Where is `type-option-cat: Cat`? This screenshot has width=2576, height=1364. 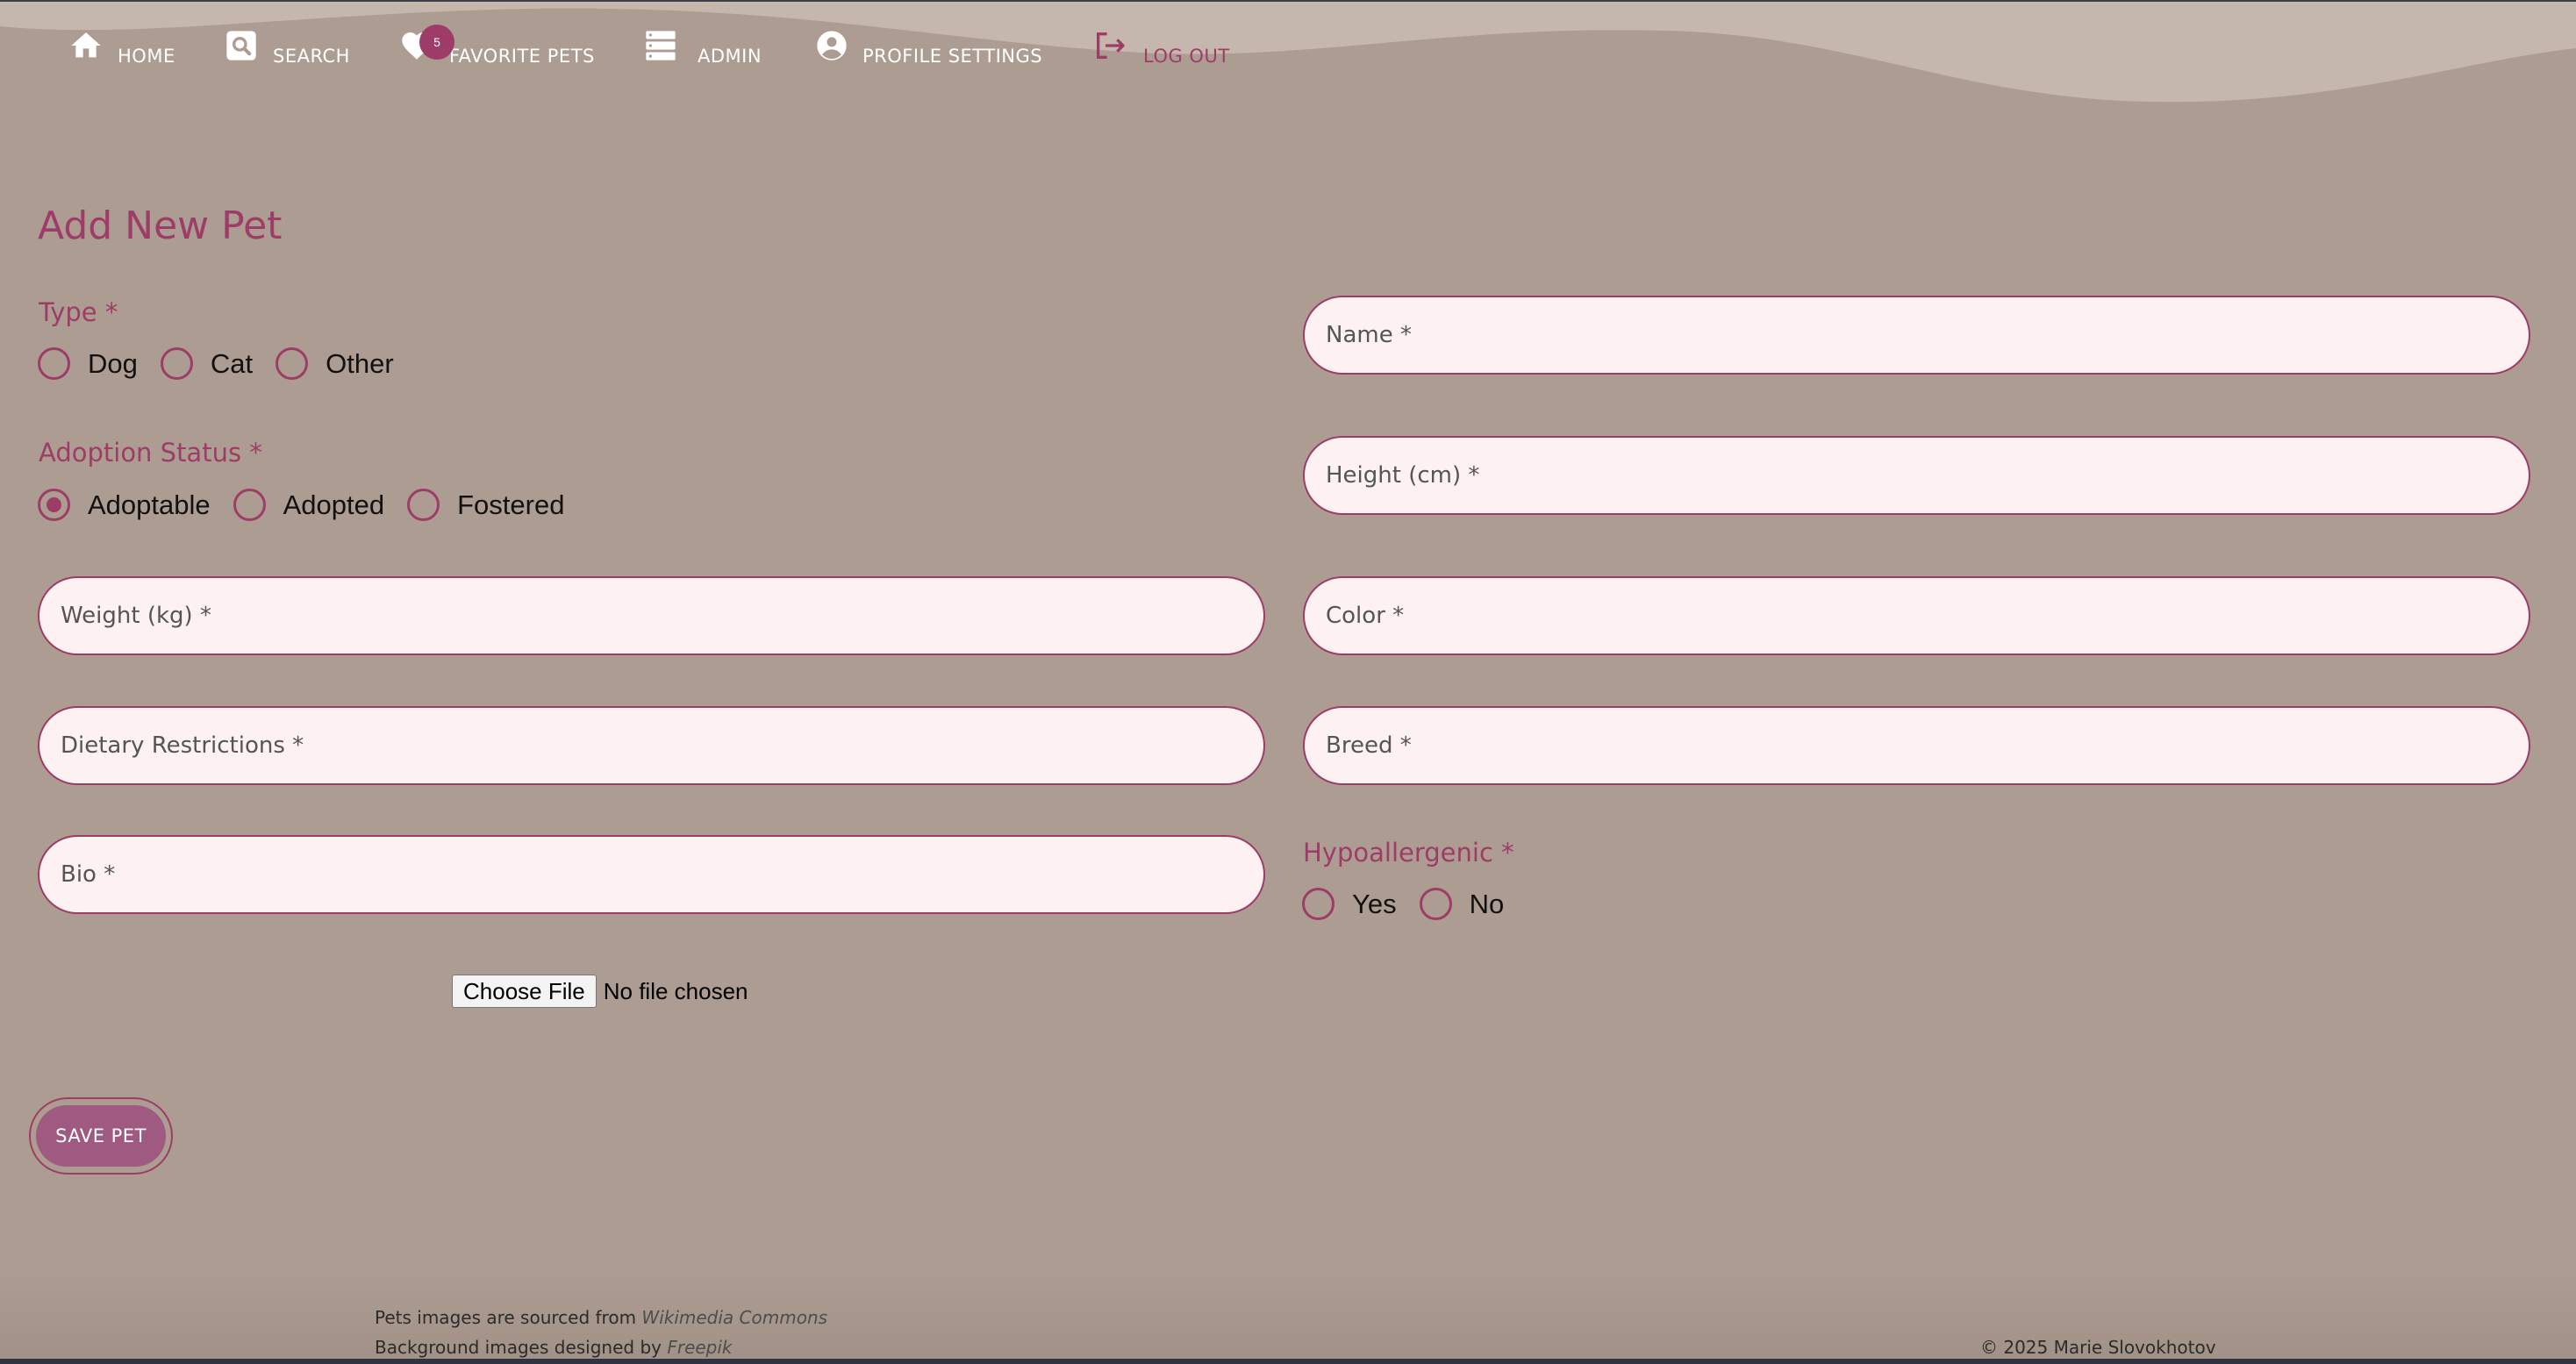
type-option-cat: Cat is located at coordinates (207, 364).